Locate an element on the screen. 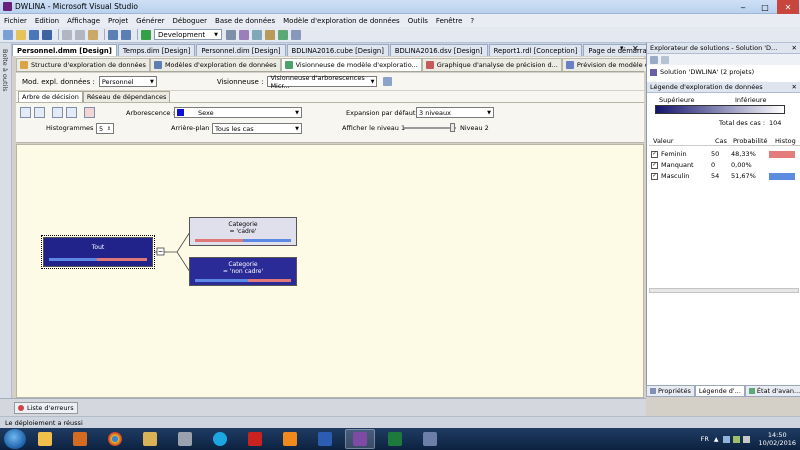  taskbar-skype is located at coordinates (220, 439).